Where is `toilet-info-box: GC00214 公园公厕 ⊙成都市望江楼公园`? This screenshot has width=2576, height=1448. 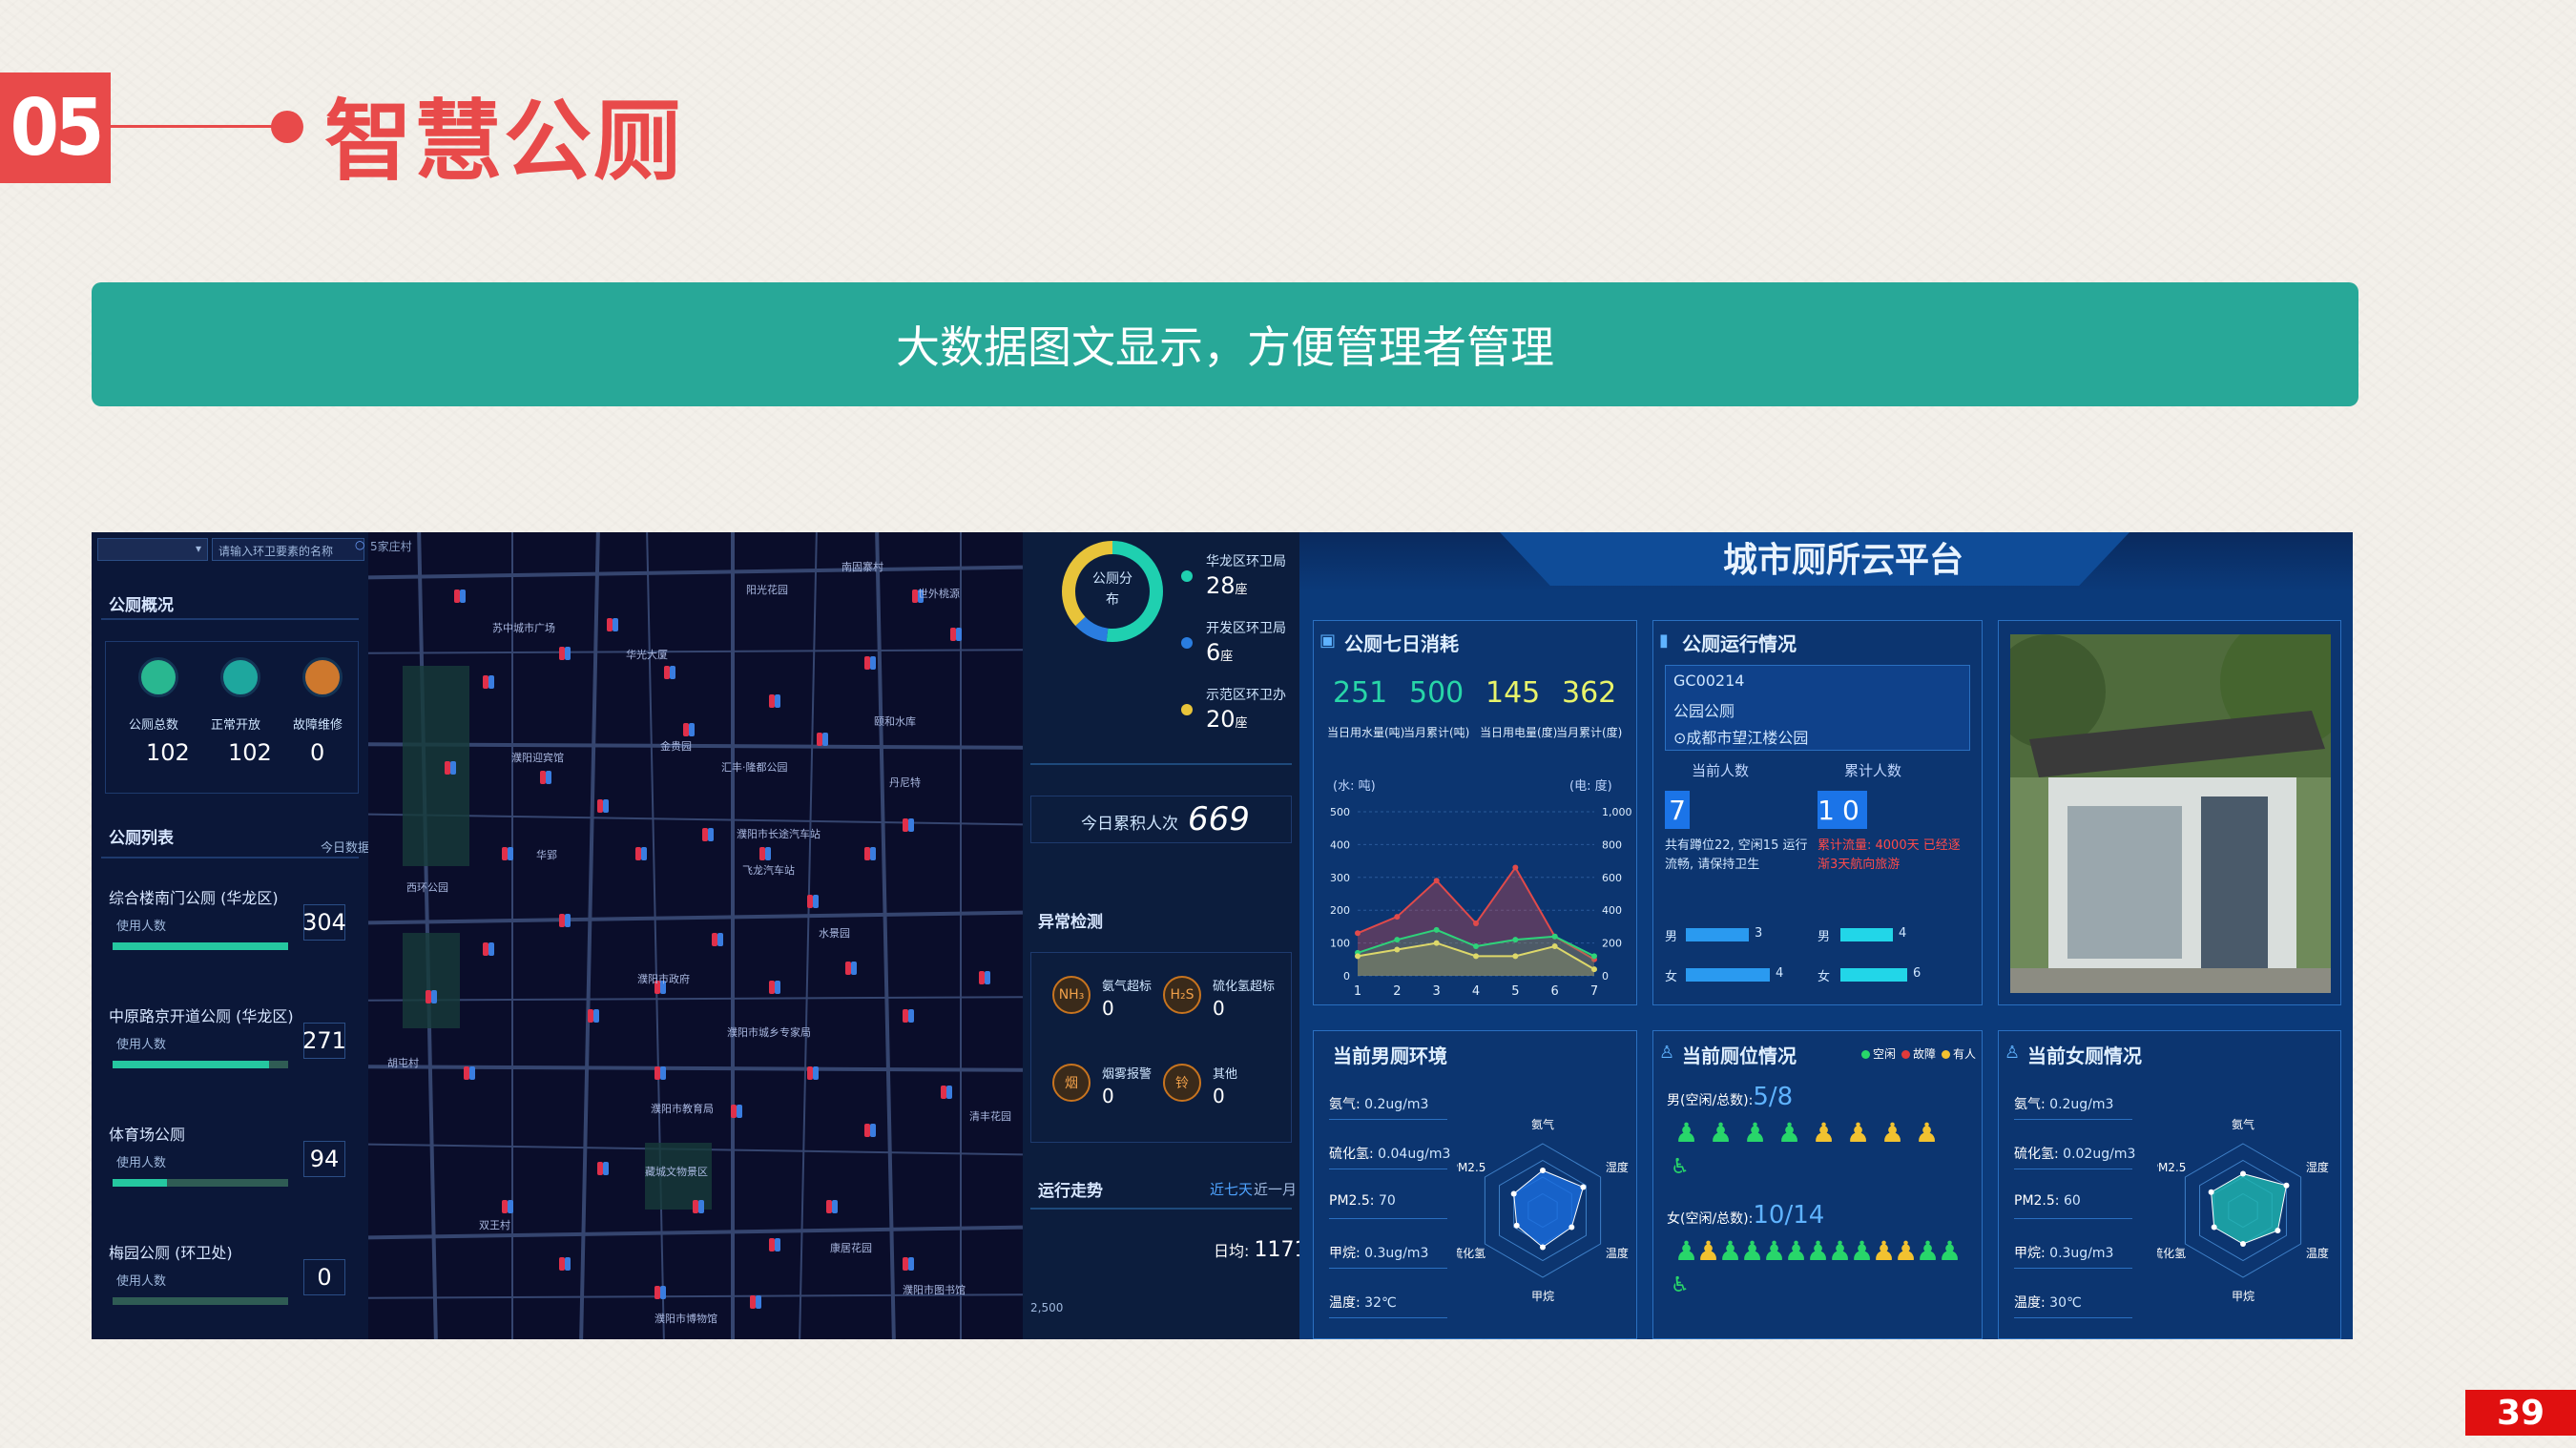 toilet-info-box: GC00214 公园公厕 ⊙成都市望江楼公园 is located at coordinates (1817, 708).